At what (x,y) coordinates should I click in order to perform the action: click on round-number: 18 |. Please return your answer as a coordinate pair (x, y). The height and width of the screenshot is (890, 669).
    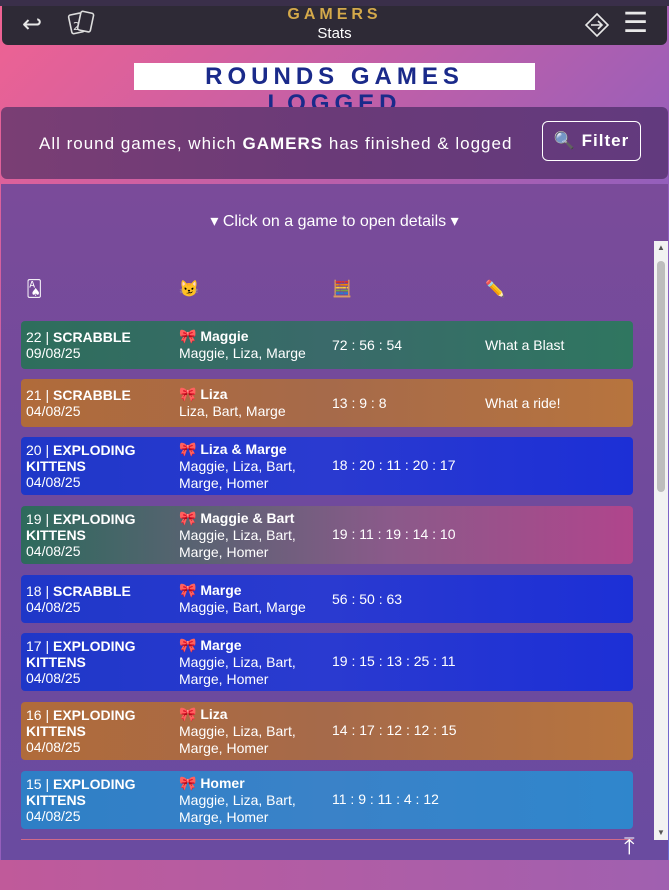
    Looking at the image, I should click on (38, 591).